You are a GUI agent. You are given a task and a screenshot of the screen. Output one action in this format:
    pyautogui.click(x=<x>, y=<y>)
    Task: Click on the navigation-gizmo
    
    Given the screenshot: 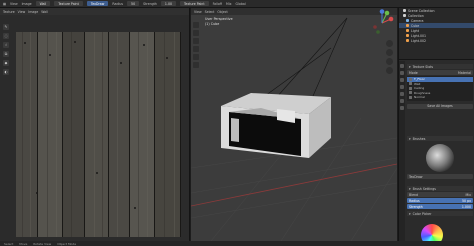 What is the action you would take?
    pyautogui.click(x=382, y=23)
    